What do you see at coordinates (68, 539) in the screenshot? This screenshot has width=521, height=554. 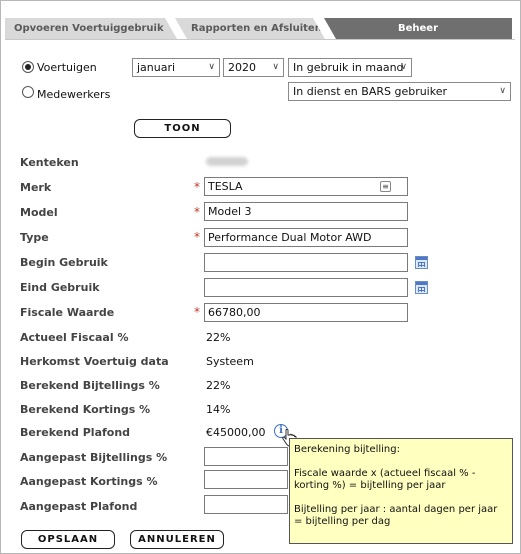 I see `opslaan-button: OPSLAAN` at bounding box center [68, 539].